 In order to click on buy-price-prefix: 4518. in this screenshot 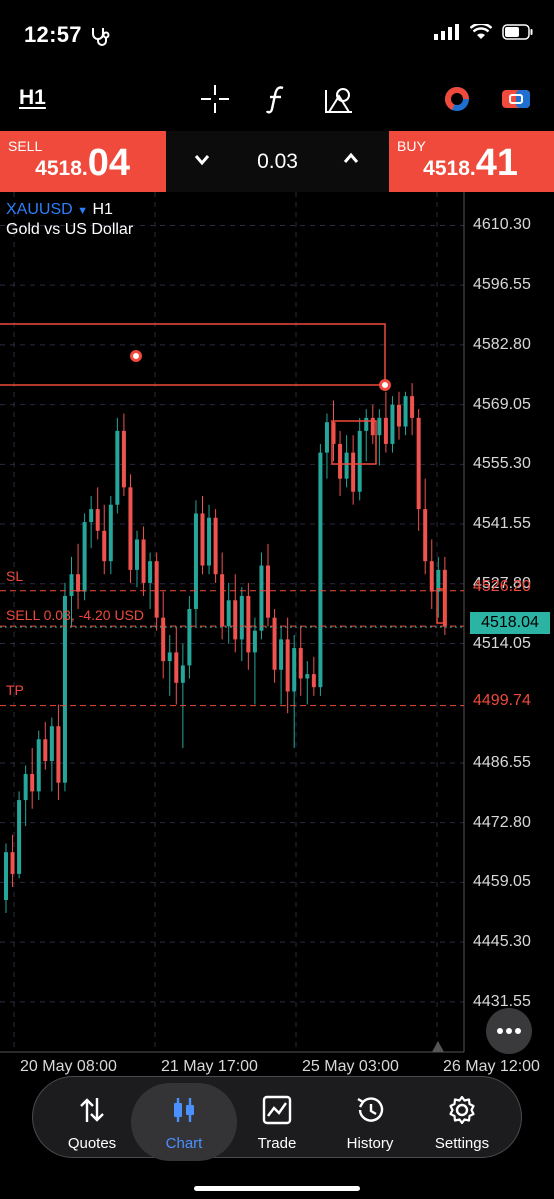, I will do `click(449, 168)`.